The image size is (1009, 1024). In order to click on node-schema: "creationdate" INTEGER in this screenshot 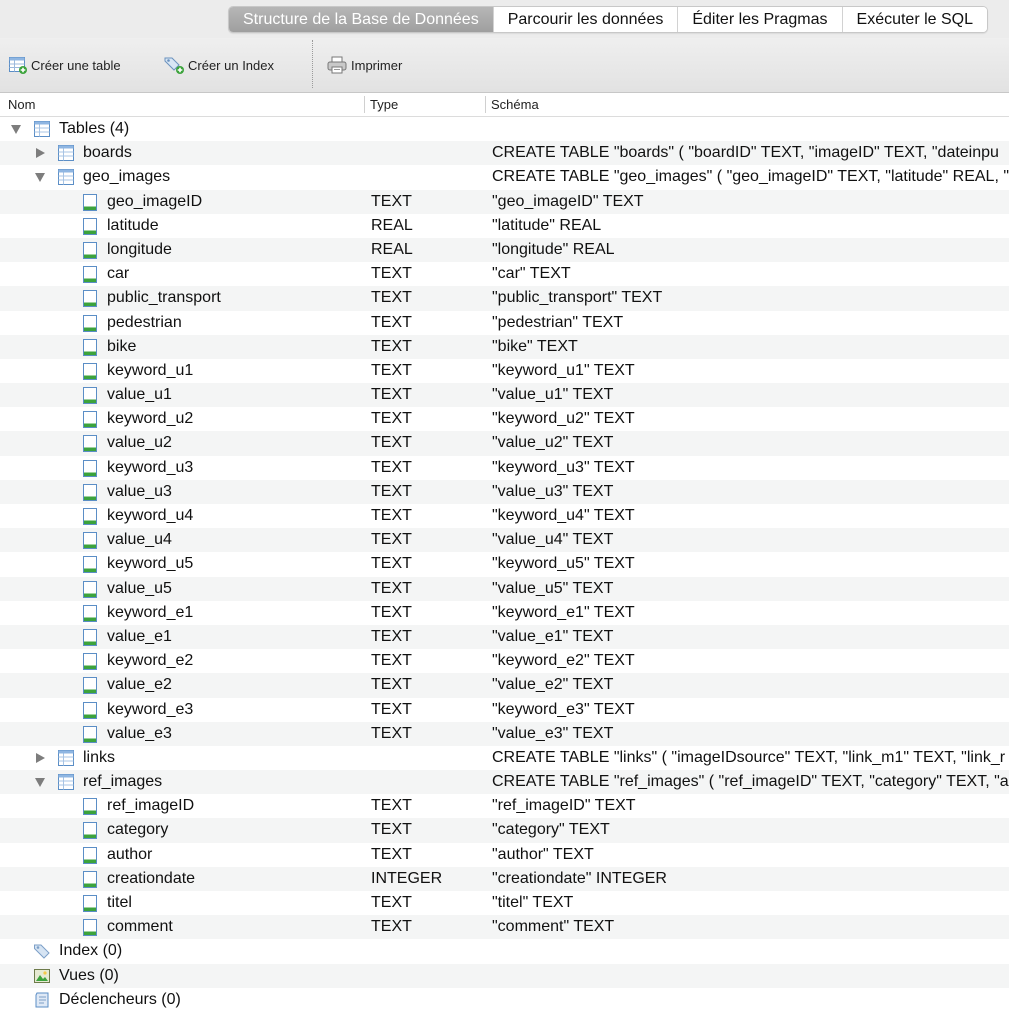, I will do `click(579, 878)`.